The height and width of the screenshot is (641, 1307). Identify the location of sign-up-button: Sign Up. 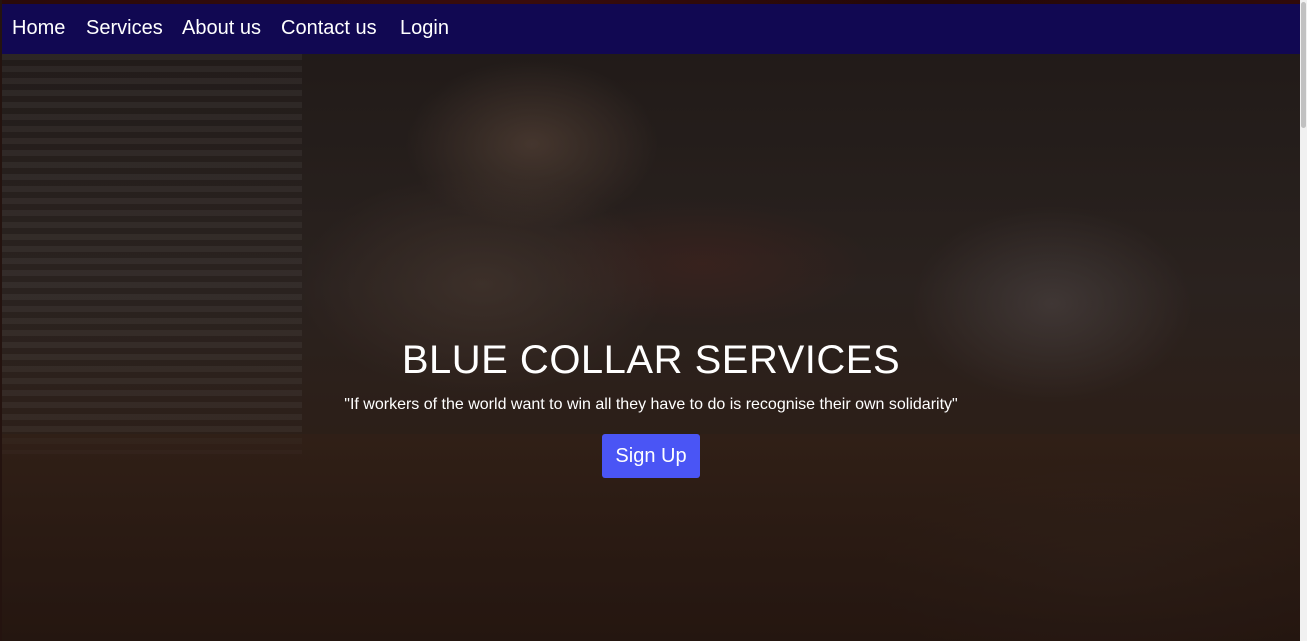
(651, 456).